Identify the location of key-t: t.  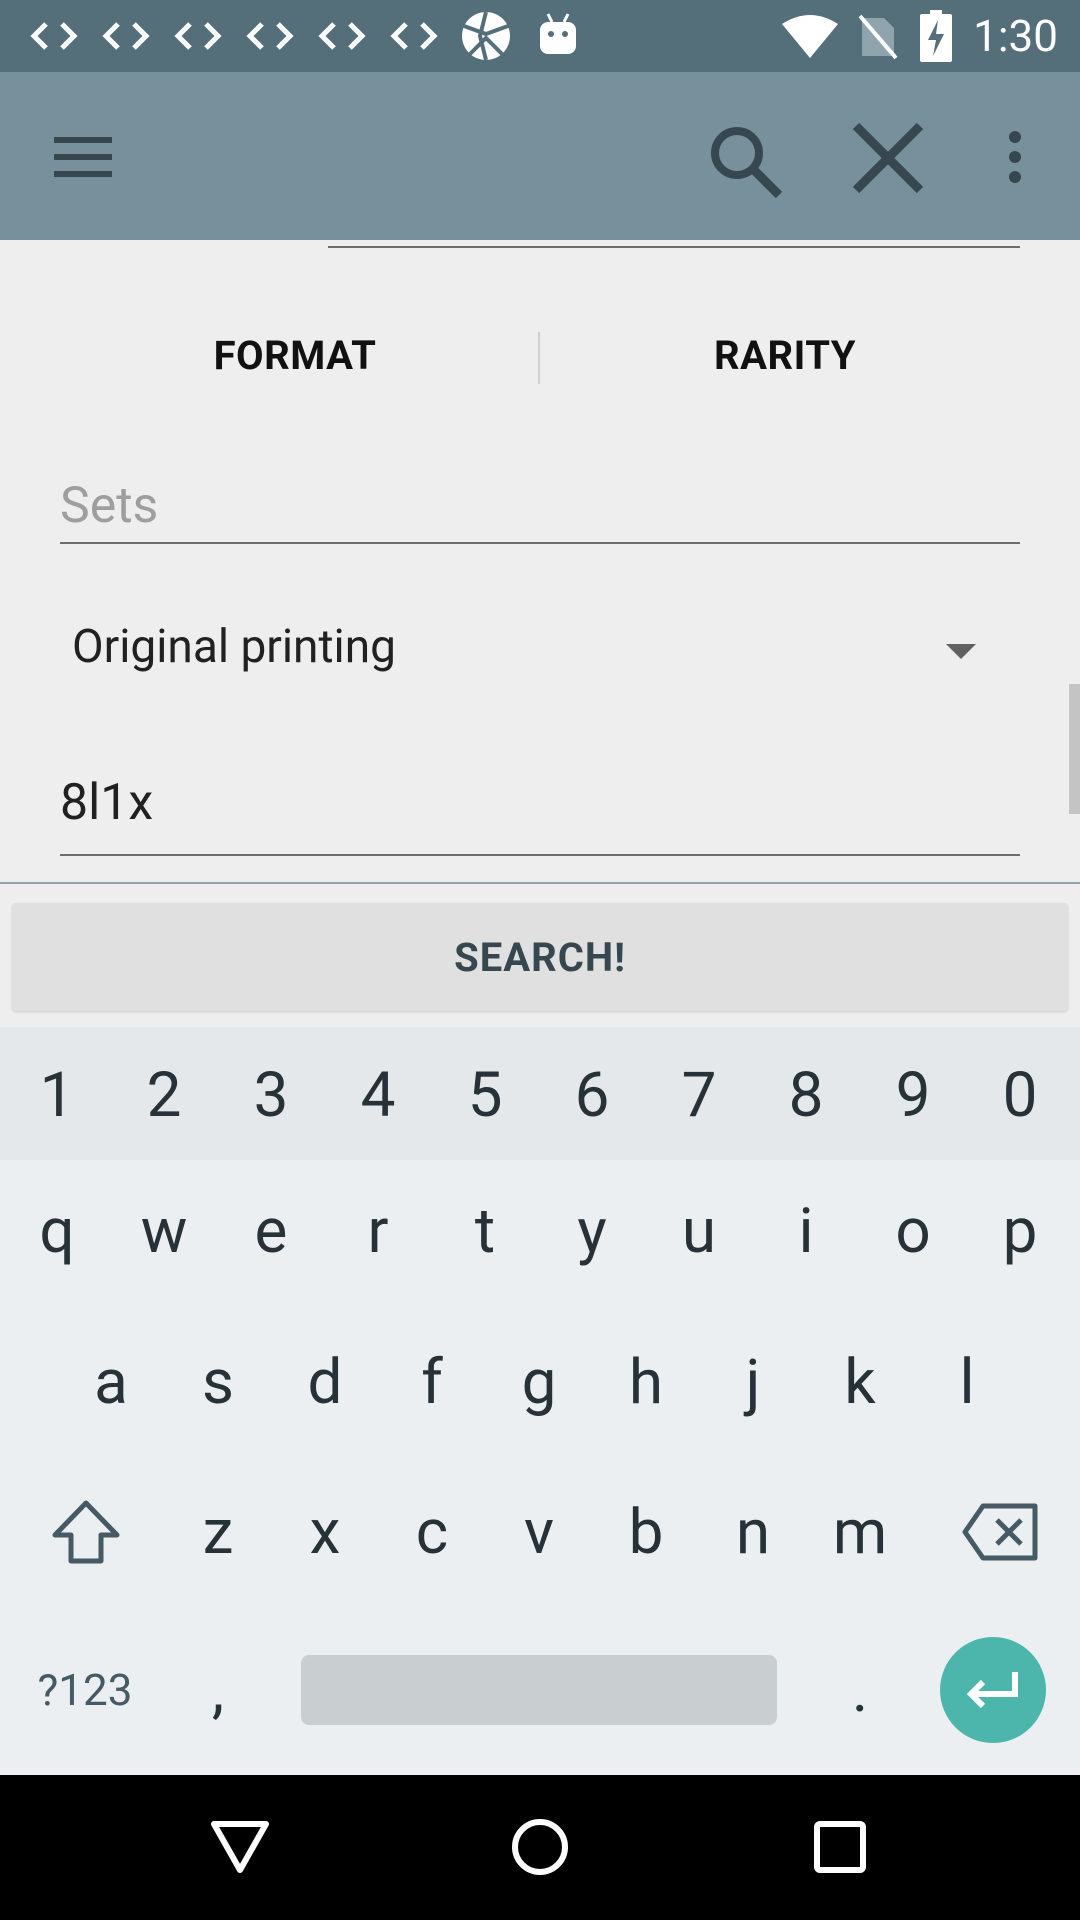
(485, 1231).